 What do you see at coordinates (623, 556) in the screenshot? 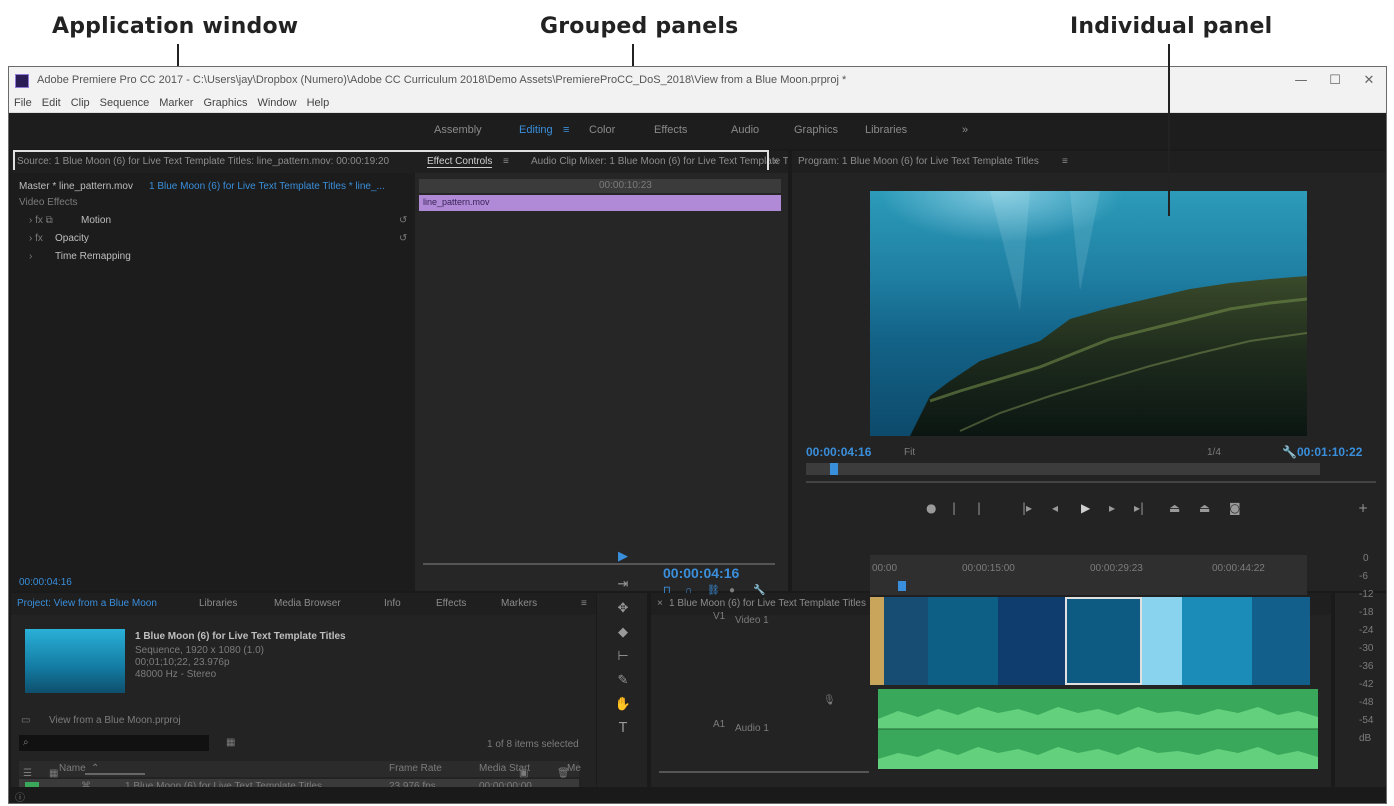
I see `selection-tool-icon: ▶` at bounding box center [623, 556].